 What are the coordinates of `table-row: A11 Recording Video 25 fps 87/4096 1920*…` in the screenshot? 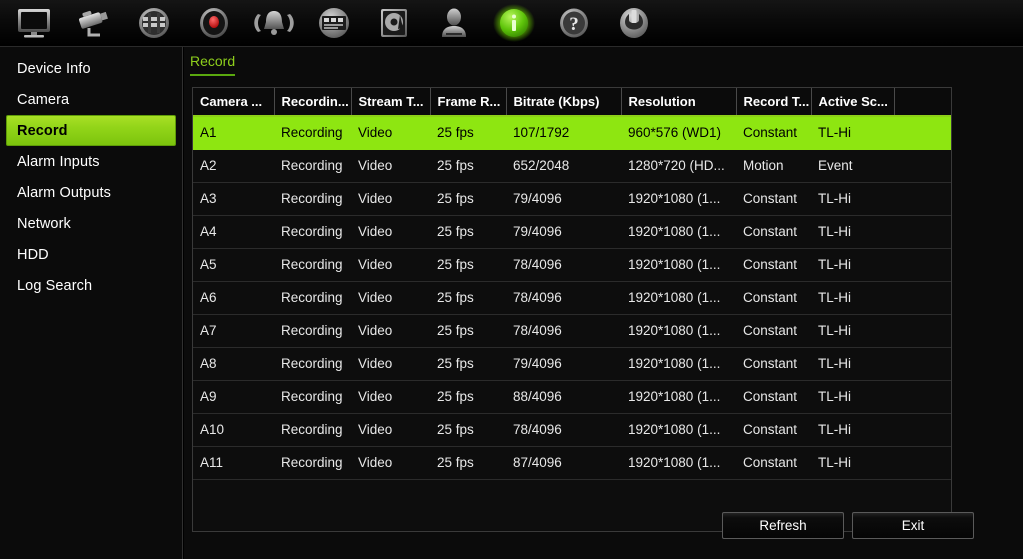 It's located at (572, 463).